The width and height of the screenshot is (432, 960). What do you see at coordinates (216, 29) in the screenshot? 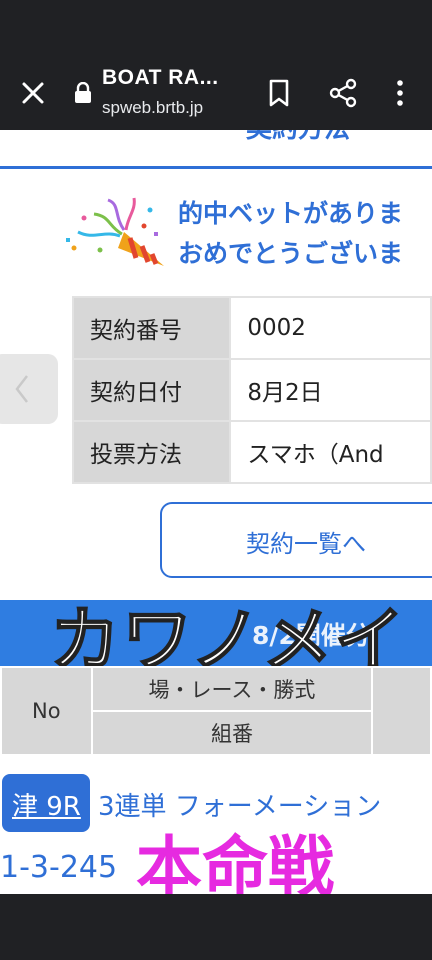
I see `status-bar` at bounding box center [216, 29].